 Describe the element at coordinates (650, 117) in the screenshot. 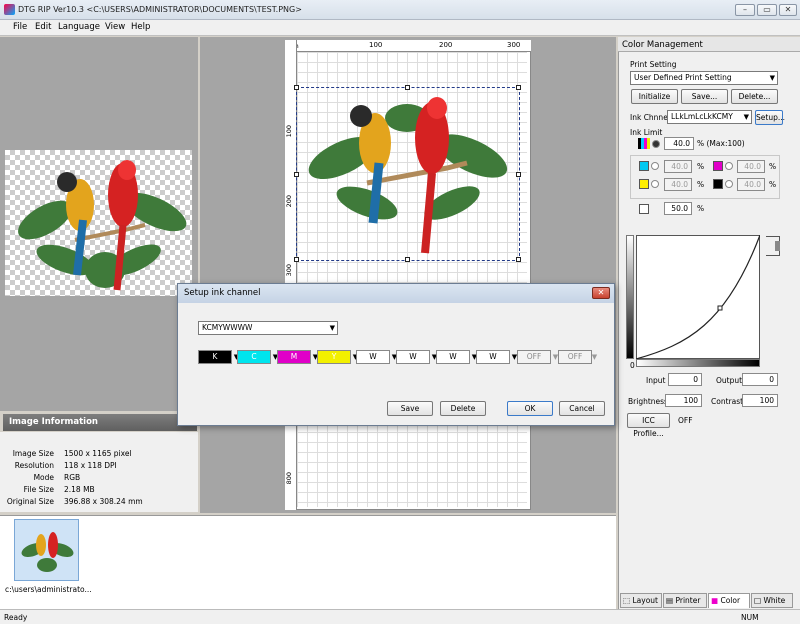

I see `ink-channel-label: Ink Chnnel` at that location.